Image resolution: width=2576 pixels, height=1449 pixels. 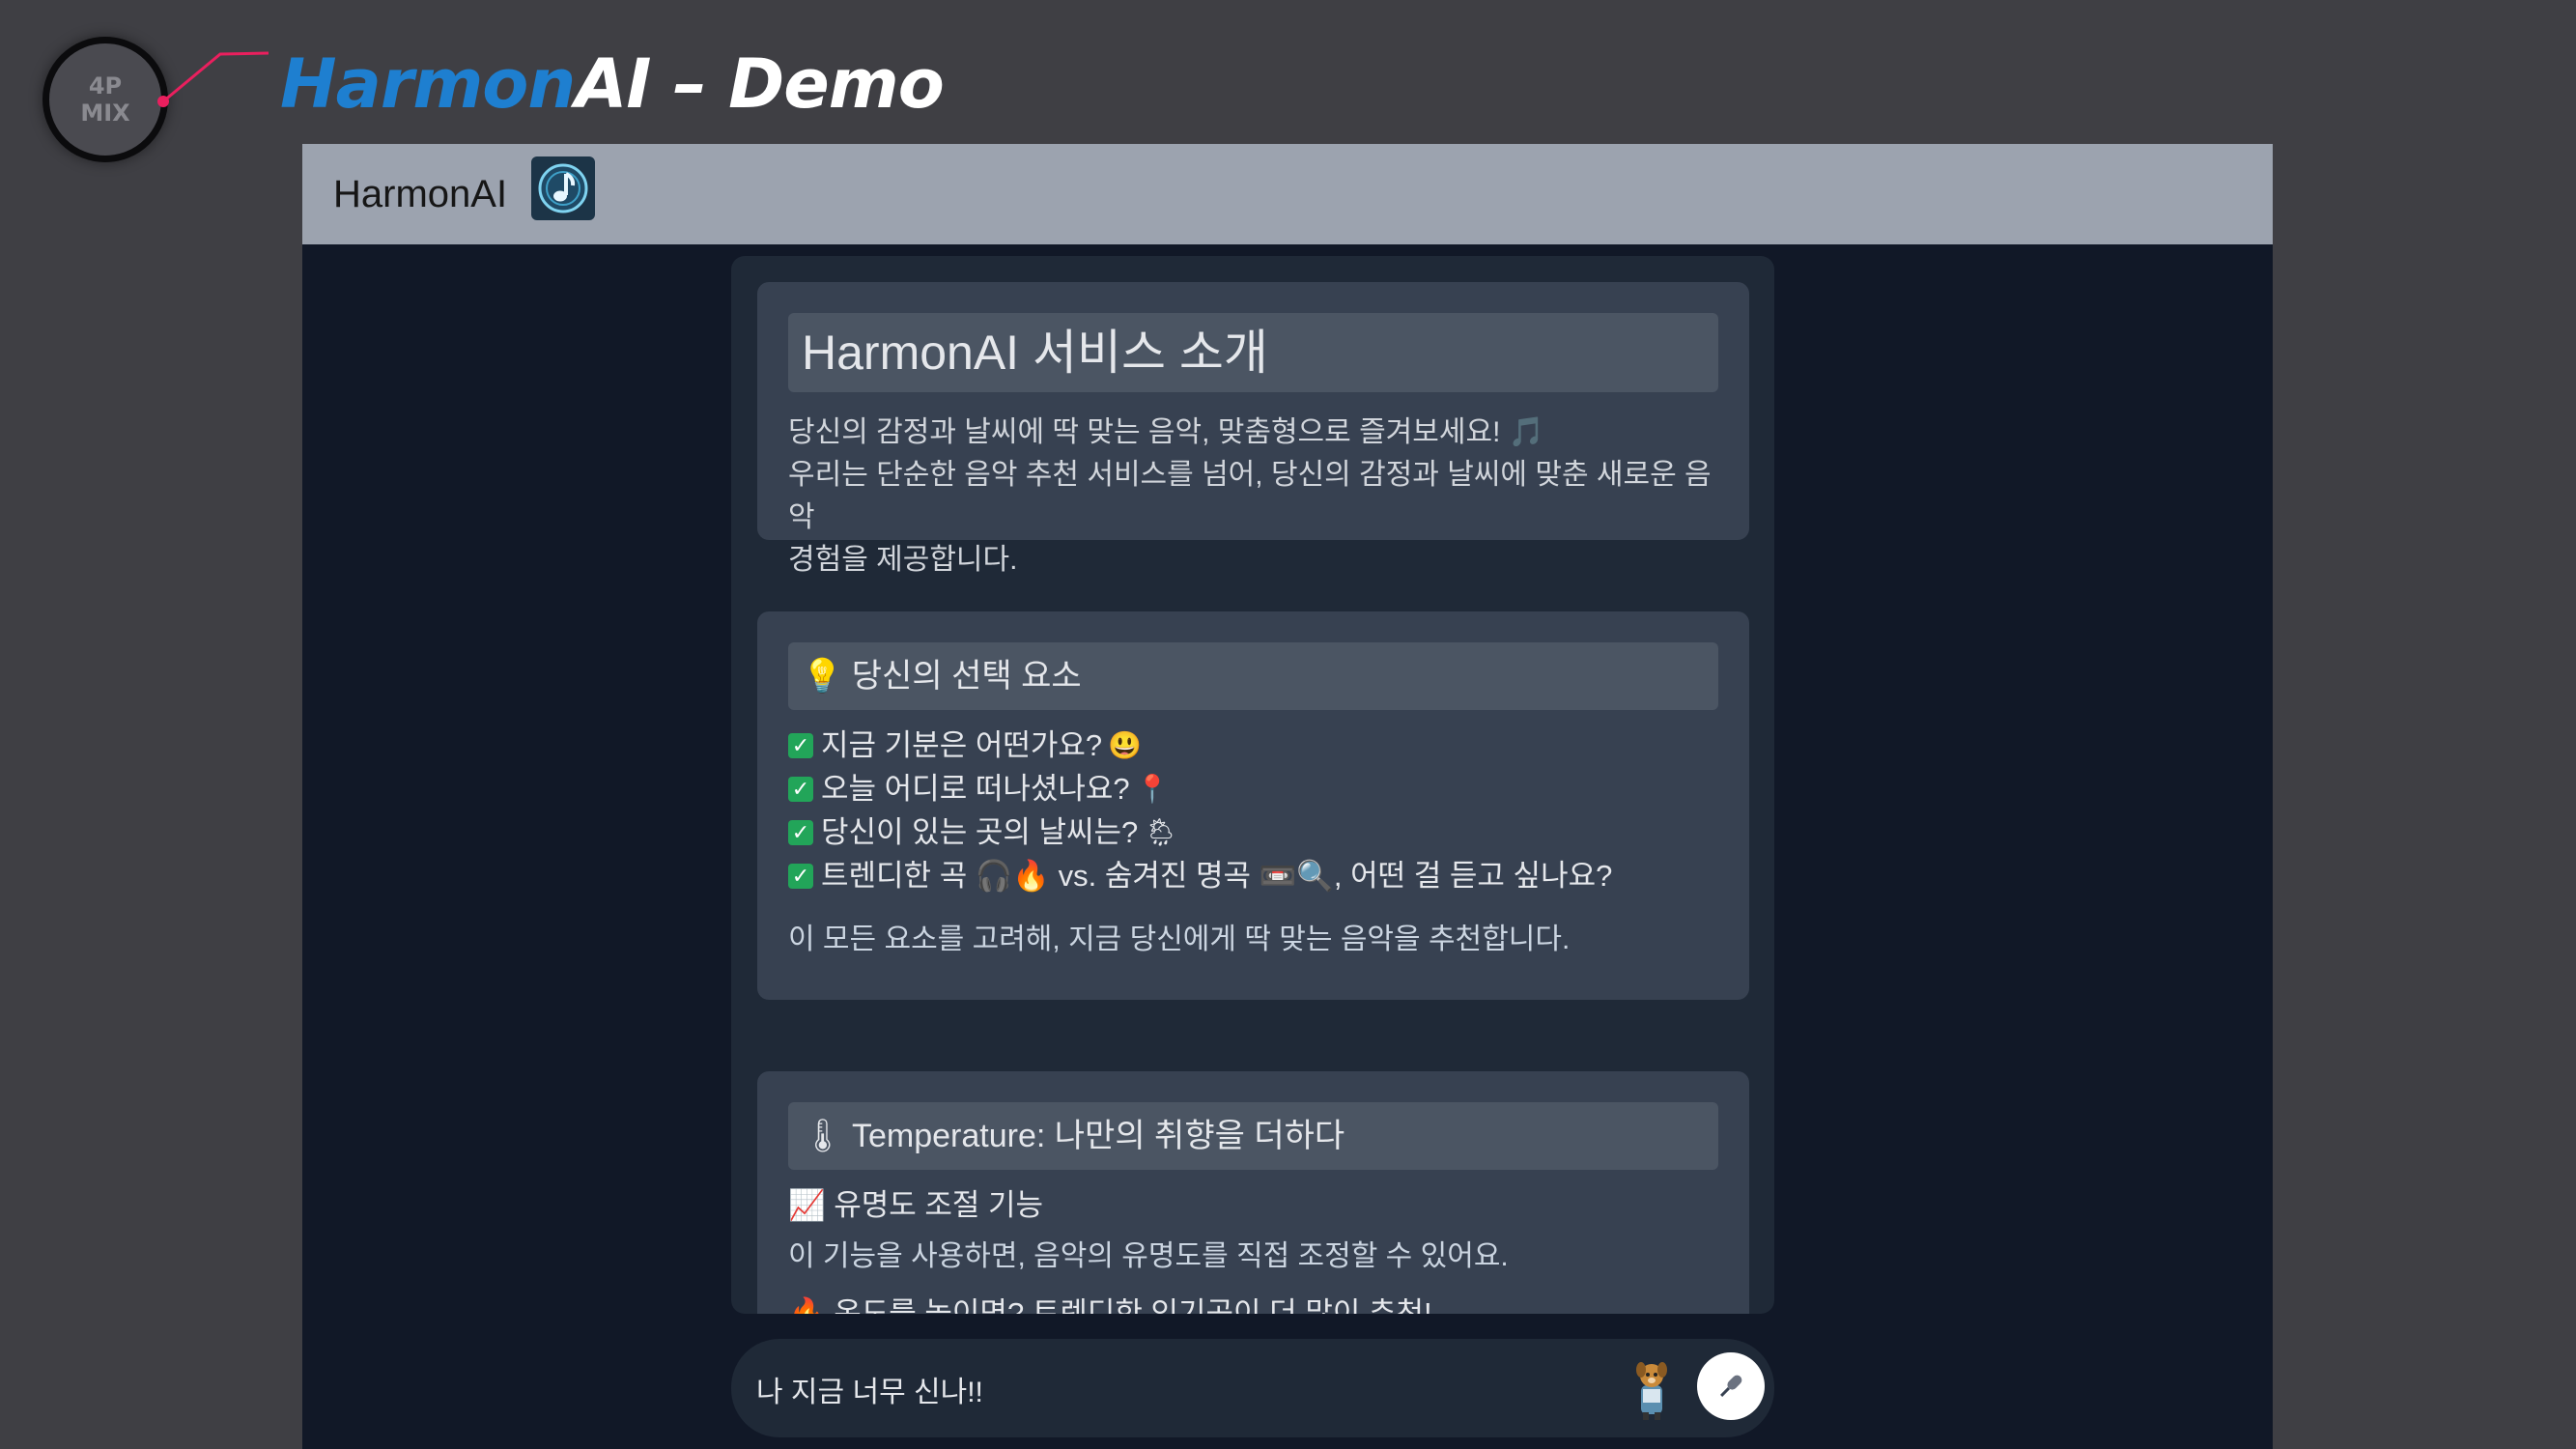 What do you see at coordinates (1152, 789) in the screenshot?
I see `pin-emoji-icon: 📍` at bounding box center [1152, 789].